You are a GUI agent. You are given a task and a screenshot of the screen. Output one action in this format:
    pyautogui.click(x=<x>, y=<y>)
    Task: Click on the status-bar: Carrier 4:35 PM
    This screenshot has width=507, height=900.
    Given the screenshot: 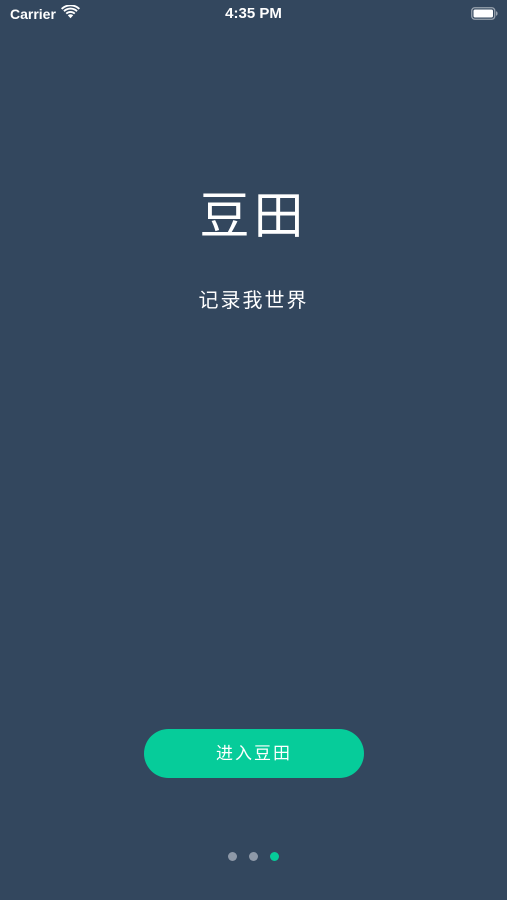 What is the action you would take?
    pyautogui.click(x=253, y=14)
    